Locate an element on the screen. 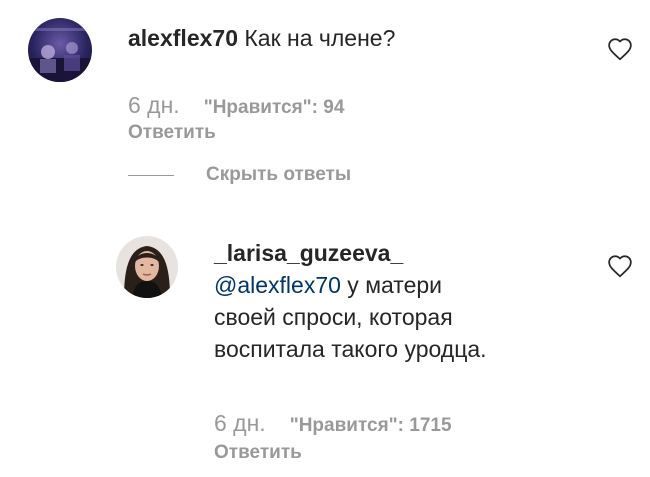 This screenshot has height=477, width=650. reply-text-line-2: своей спроси, которая is located at coordinates (333, 317).